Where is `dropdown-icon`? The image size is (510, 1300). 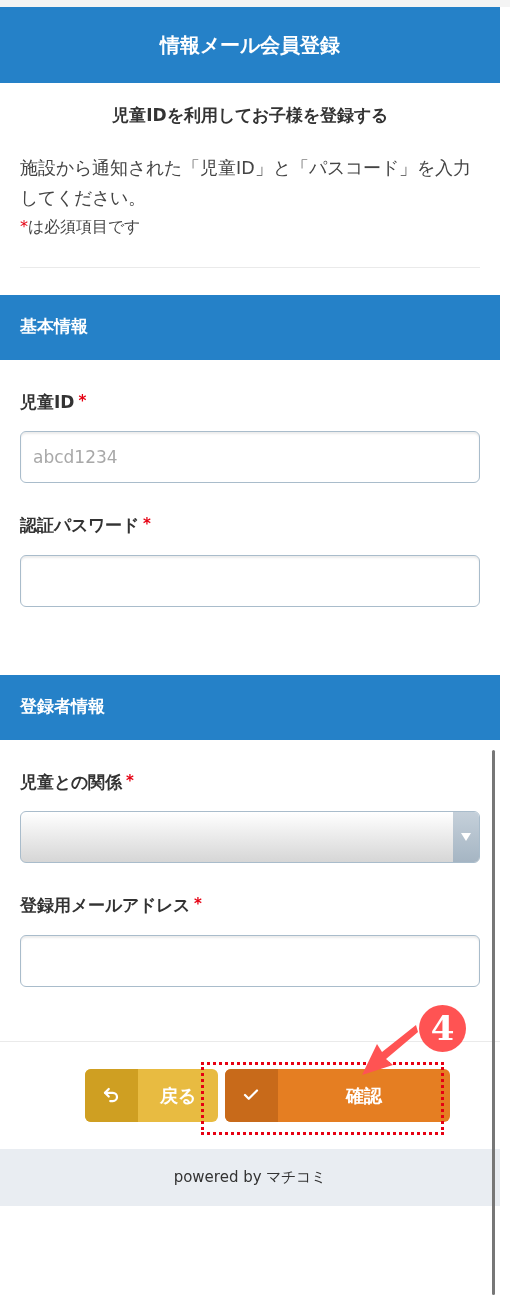 dropdown-icon is located at coordinates (466, 837).